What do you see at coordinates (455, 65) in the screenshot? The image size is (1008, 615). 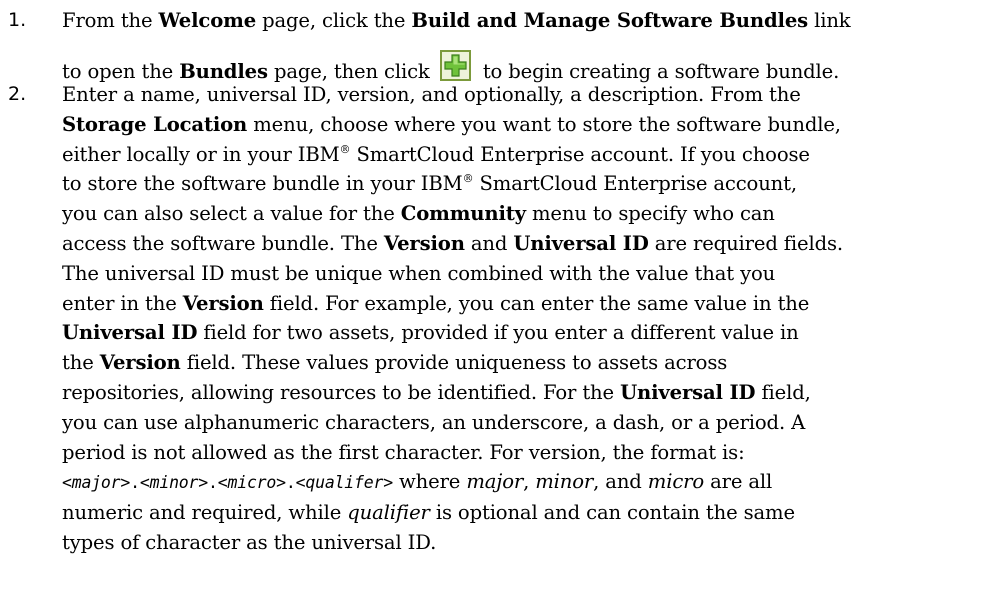 I see `add-icon` at bounding box center [455, 65].